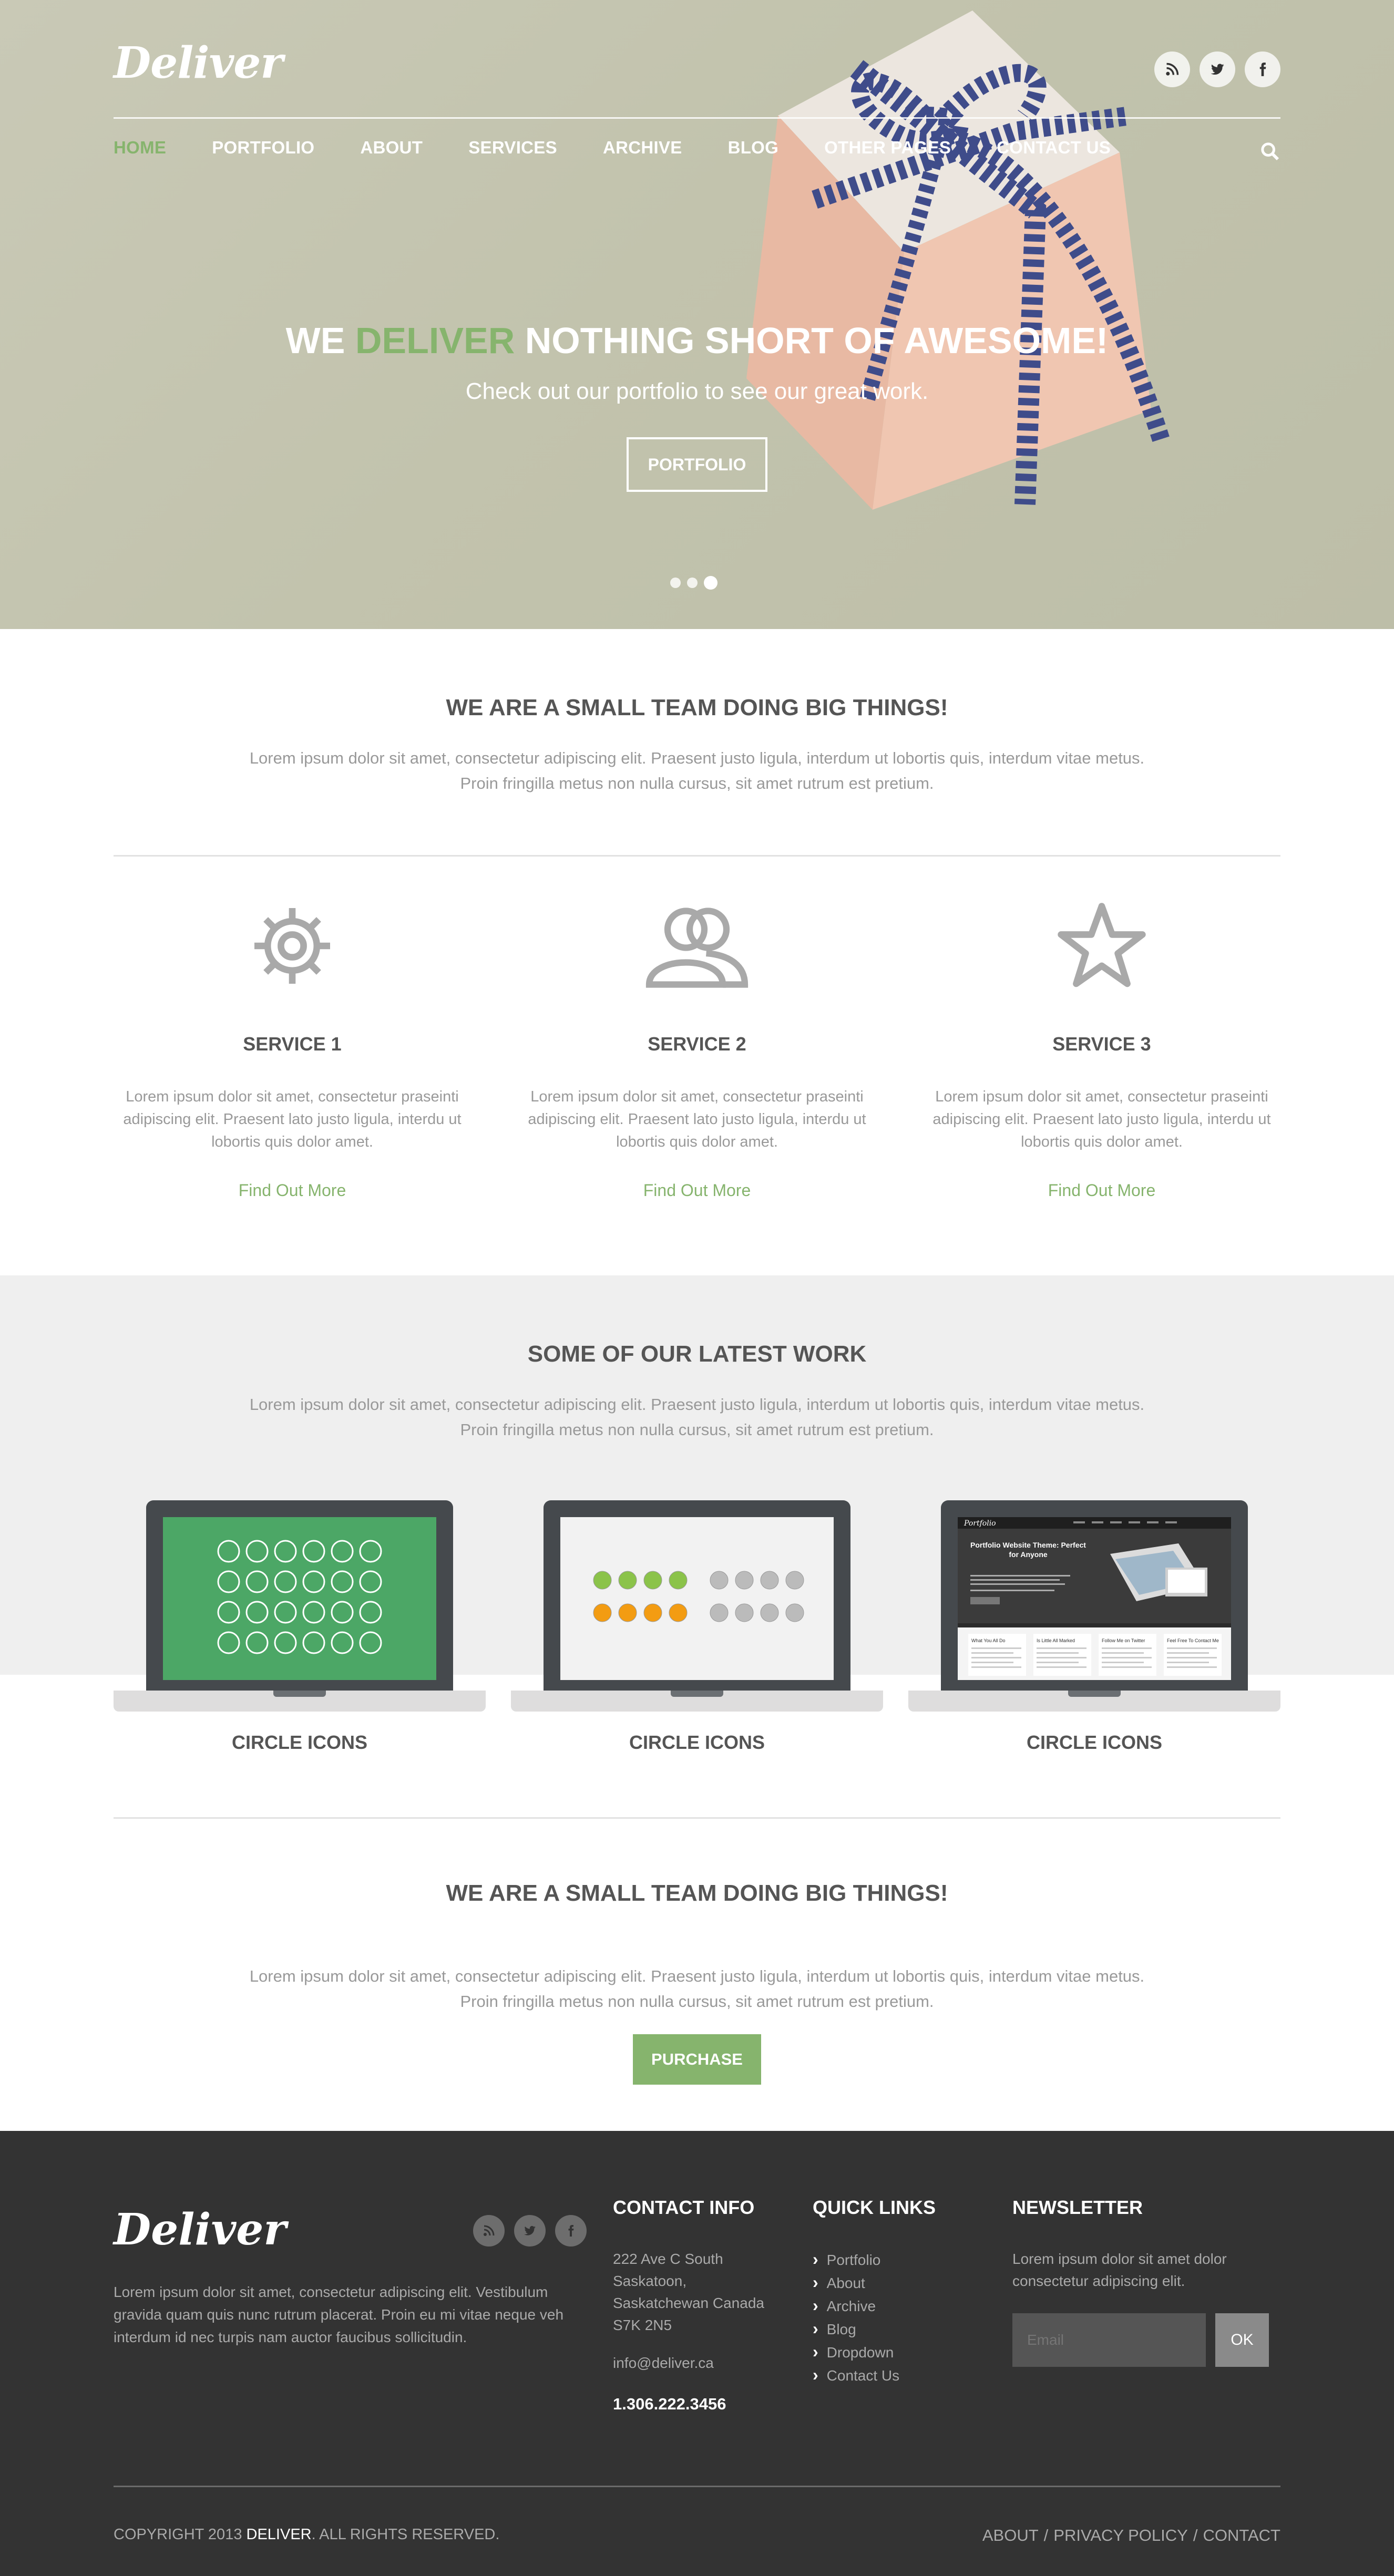 The width and height of the screenshot is (1394, 2576). I want to click on service-title: SERVICE 2, so click(697, 1044).